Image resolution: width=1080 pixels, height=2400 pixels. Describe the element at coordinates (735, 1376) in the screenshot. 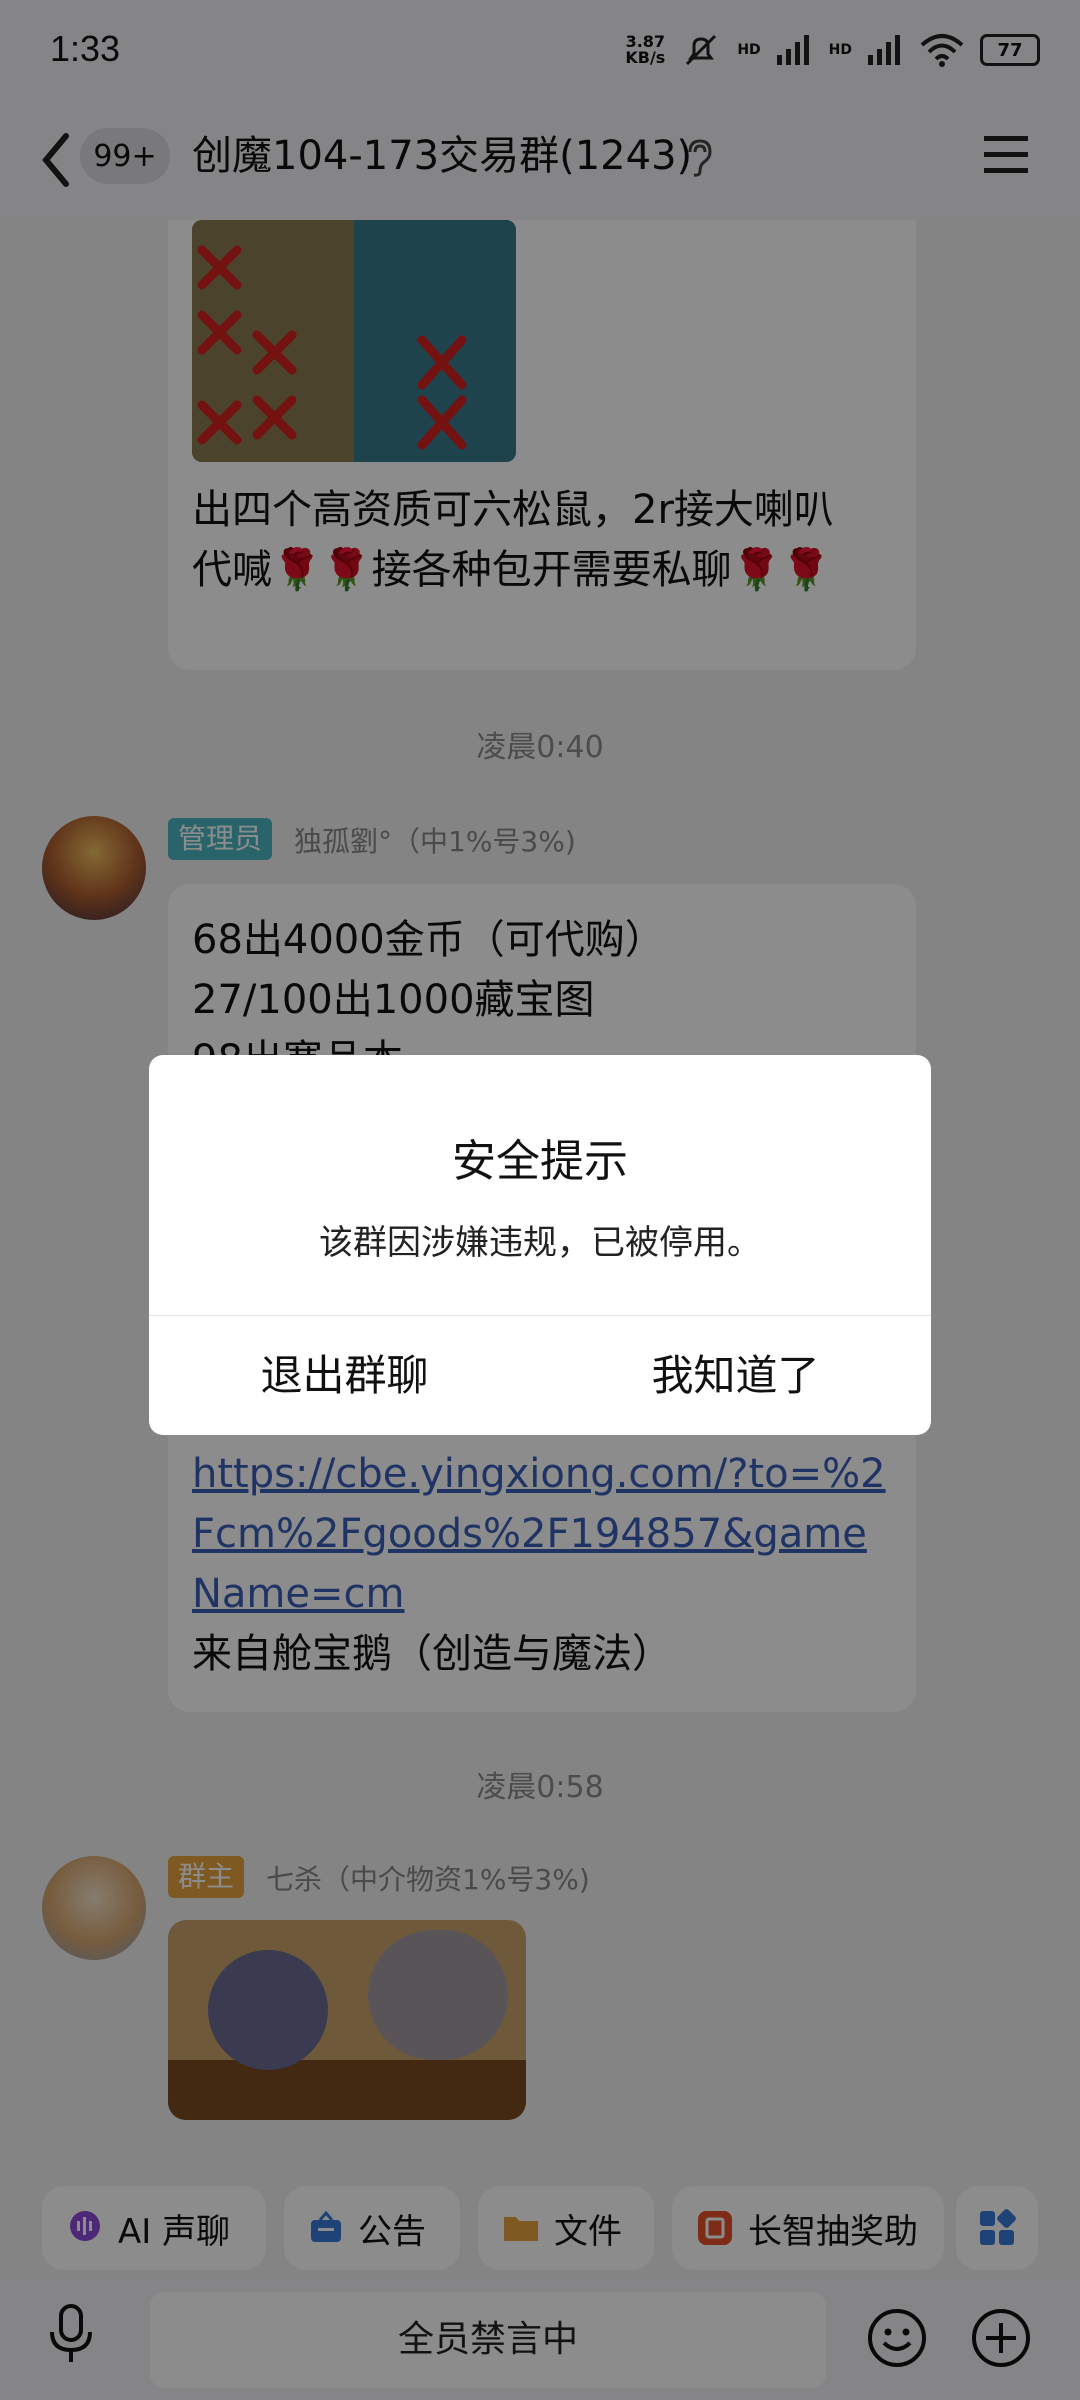

I see `acknowledge-button: 我知道了` at that location.